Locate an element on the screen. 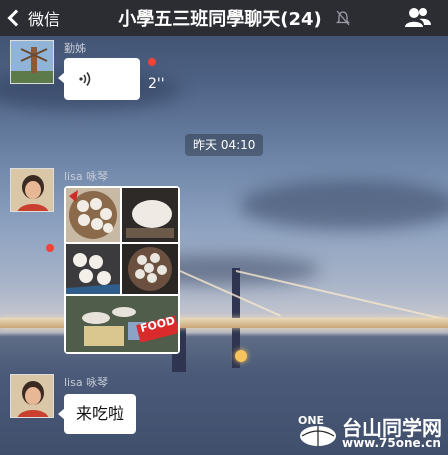  chat-header: 微信 小學五三班同學聊天(24) is located at coordinates (224, 18).